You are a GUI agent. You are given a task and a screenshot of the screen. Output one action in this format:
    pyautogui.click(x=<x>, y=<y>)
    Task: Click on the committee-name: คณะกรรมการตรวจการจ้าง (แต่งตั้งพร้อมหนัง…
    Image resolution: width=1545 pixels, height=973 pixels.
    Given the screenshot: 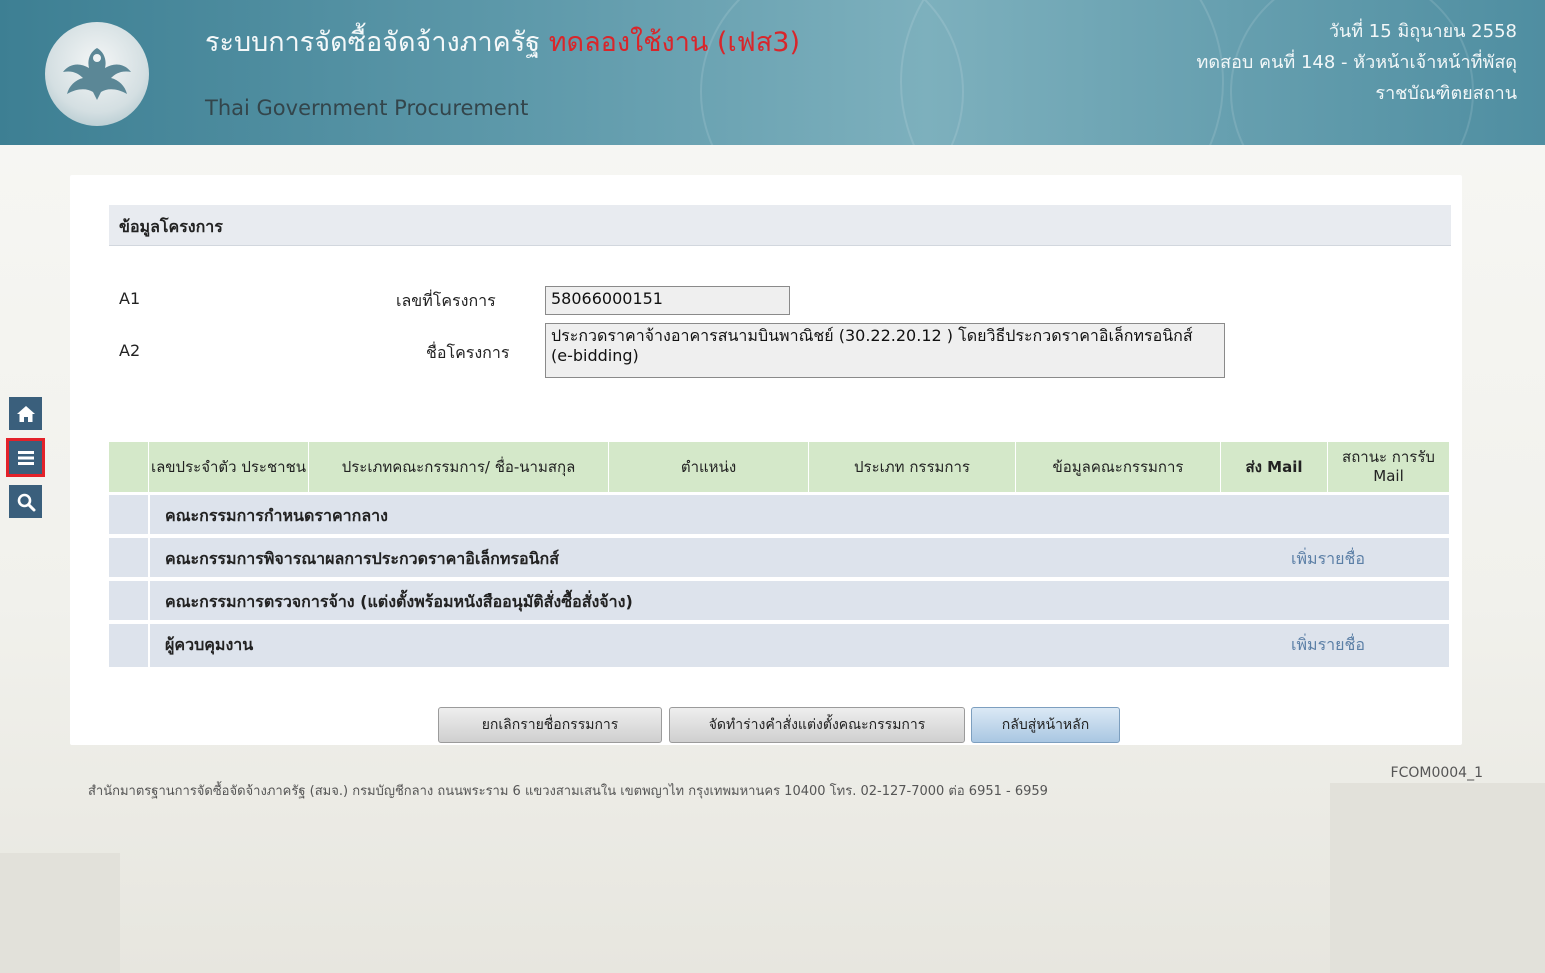 What is the action you would take?
    pyautogui.click(x=399, y=601)
    